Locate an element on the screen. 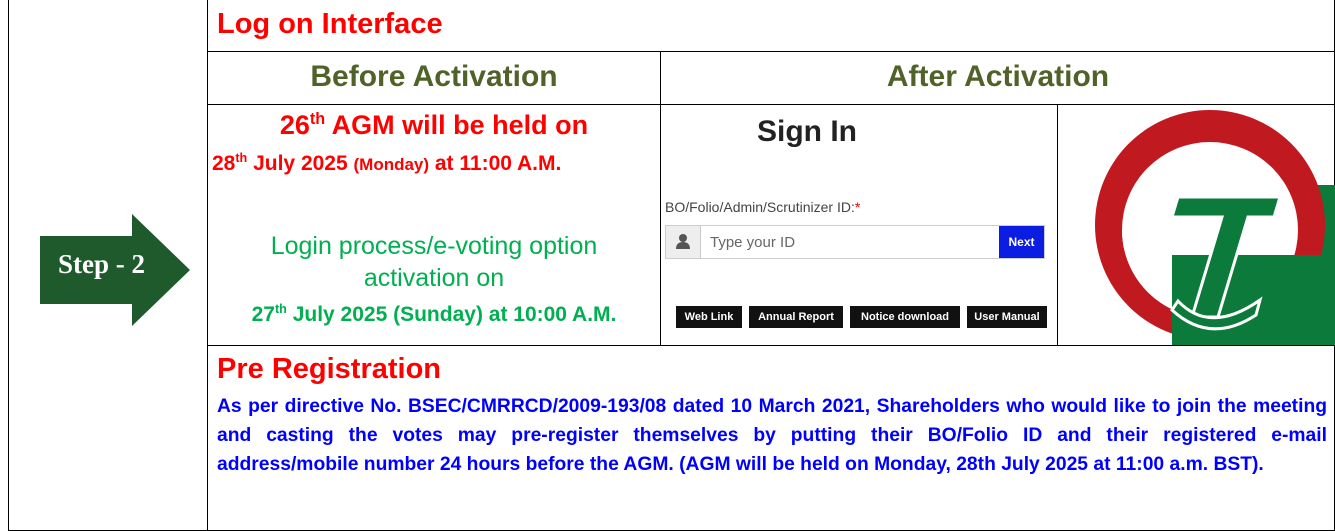 The width and height of the screenshot is (1335, 531). step-label: Step - 2 is located at coordinates (101, 264).